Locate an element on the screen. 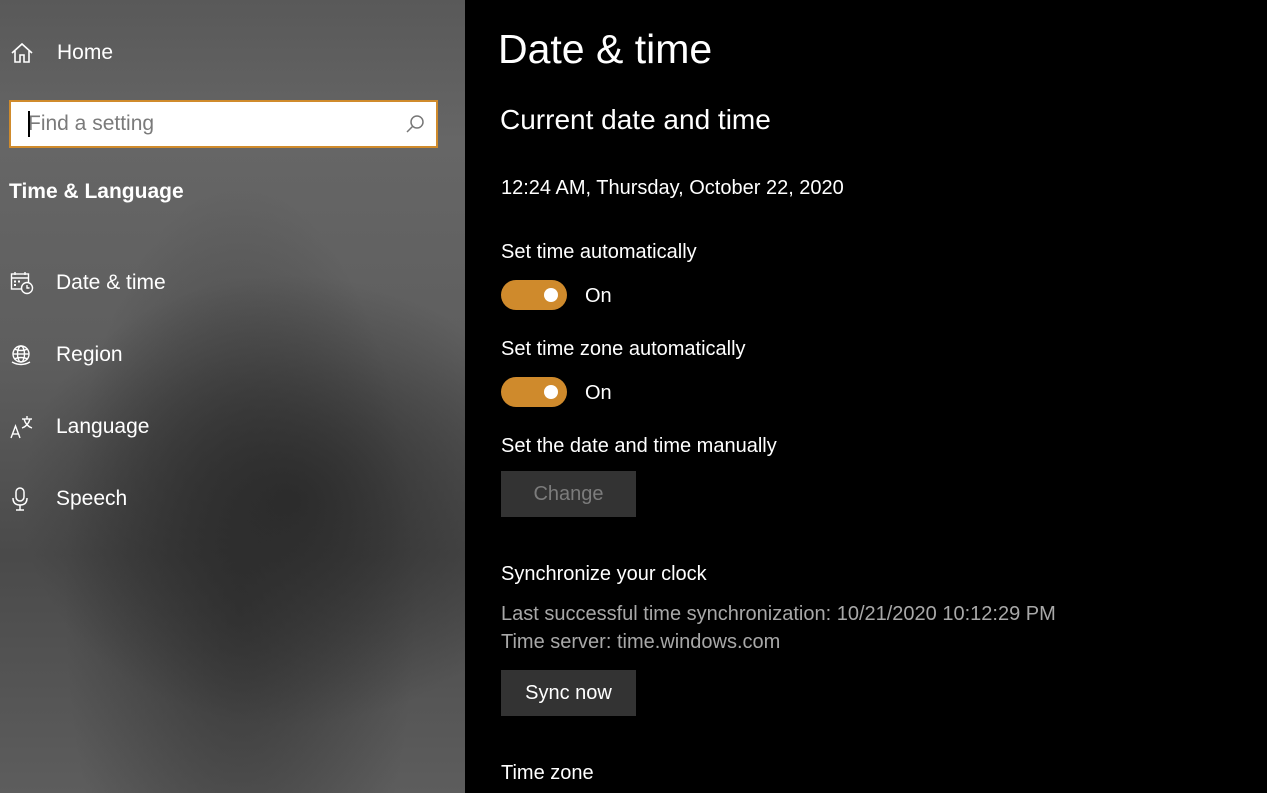 Image resolution: width=1267 pixels, height=793 pixels. page-title: Date & time is located at coordinates (605, 49).